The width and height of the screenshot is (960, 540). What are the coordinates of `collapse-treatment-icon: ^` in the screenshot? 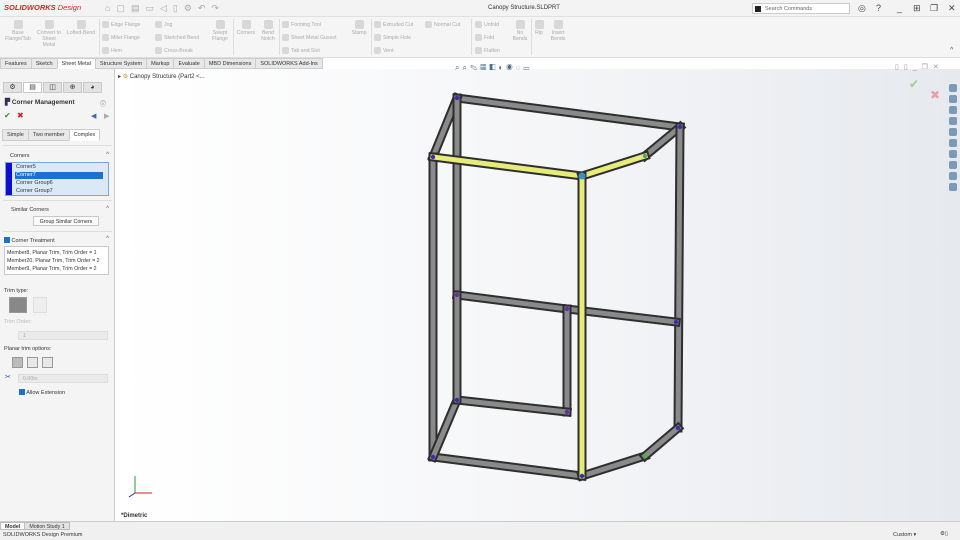 It's located at (107, 239).